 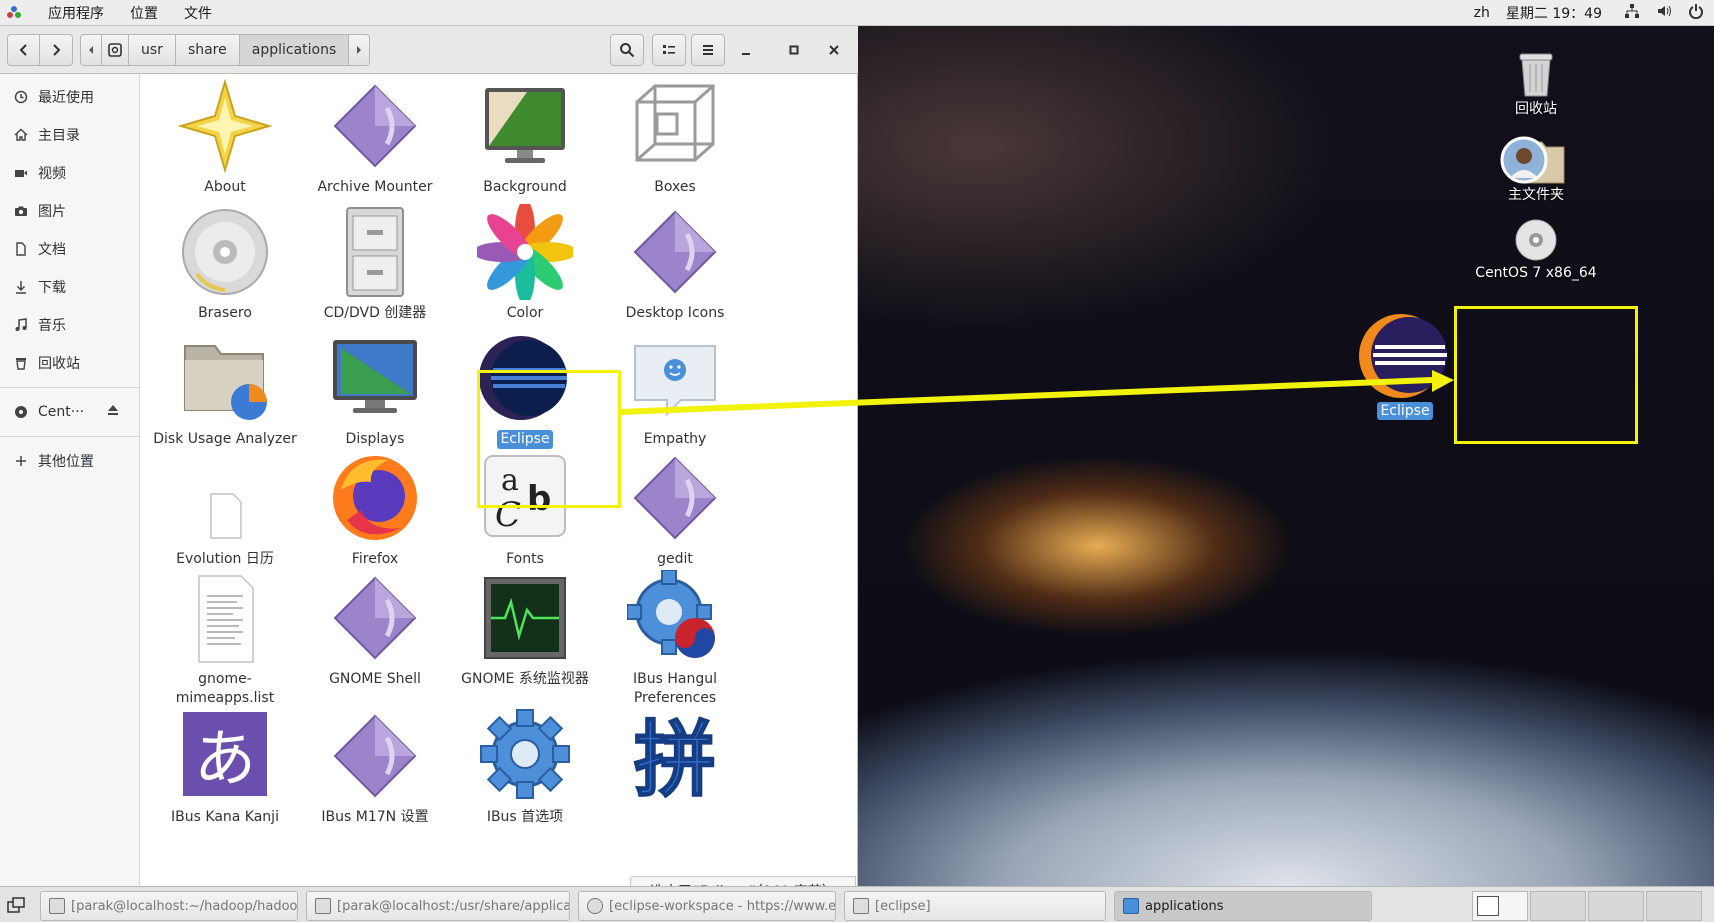 I want to click on file-manager-icon, so click(x=1131, y=906).